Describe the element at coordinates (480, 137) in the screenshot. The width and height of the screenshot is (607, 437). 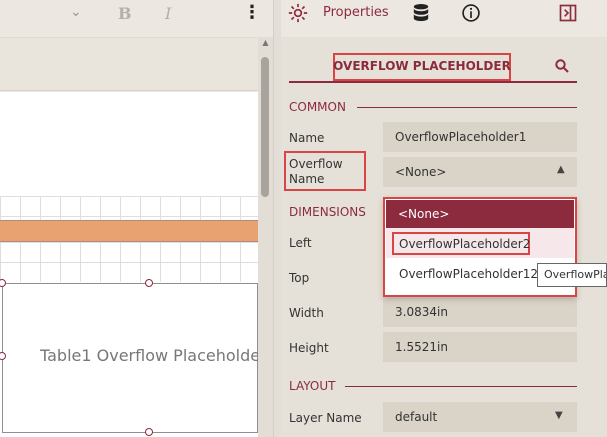
I see `name-field: OverflowPlaceholder1` at that location.